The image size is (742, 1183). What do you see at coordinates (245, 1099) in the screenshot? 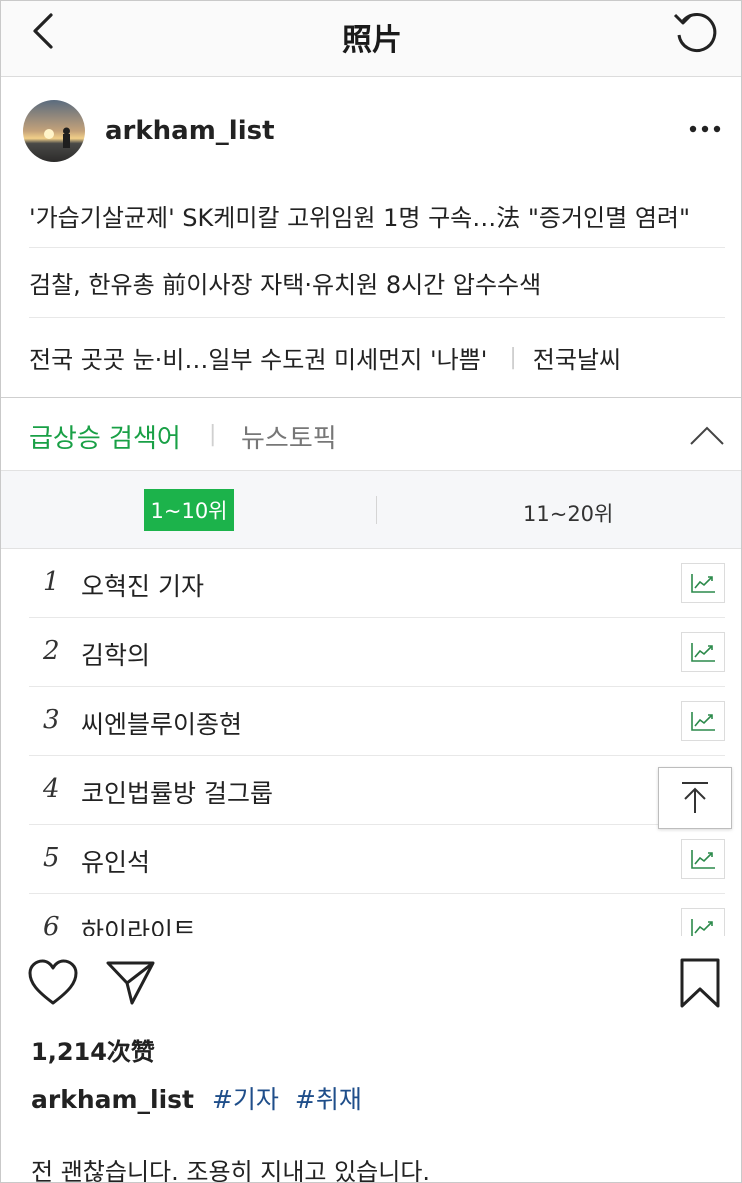
I see `hashtag-link: #기자` at bounding box center [245, 1099].